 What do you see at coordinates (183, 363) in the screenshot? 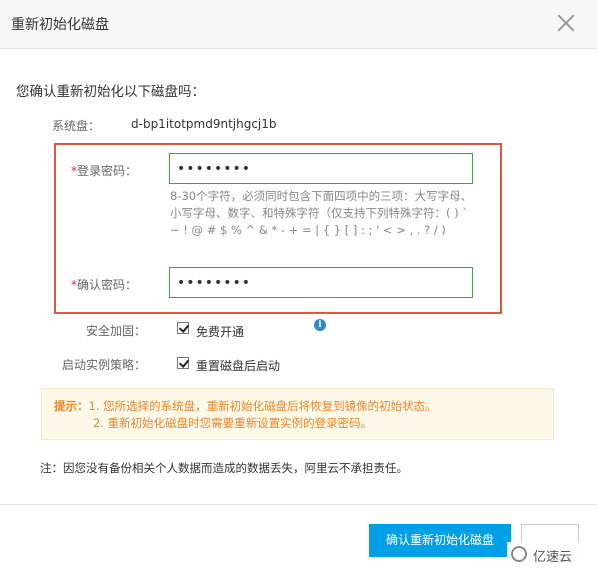
I see `startup-checkbox` at bounding box center [183, 363].